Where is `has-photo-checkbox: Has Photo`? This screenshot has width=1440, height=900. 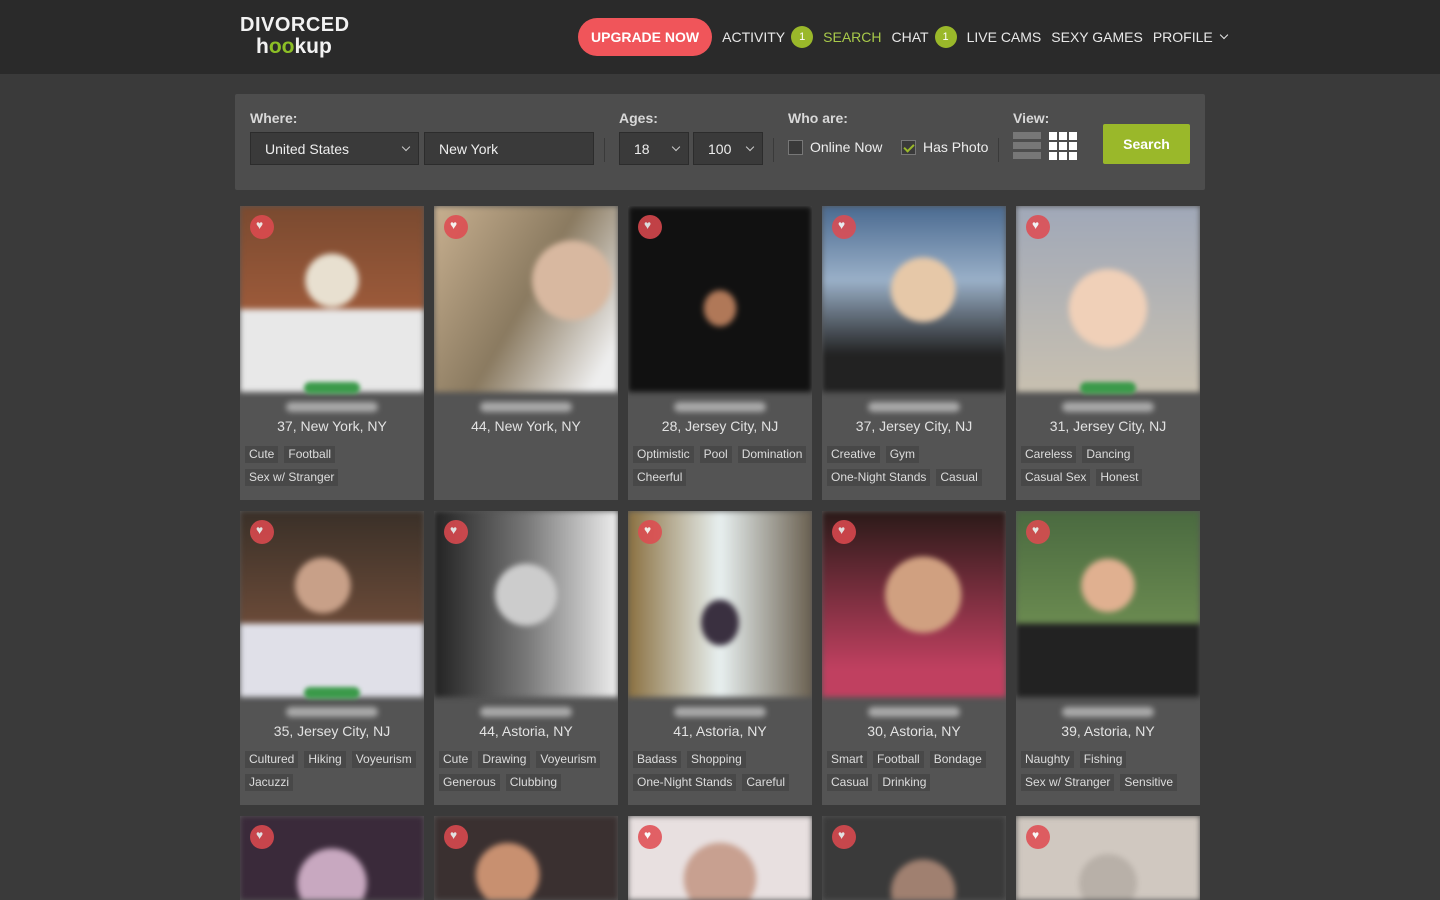
has-photo-checkbox: Has Photo is located at coordinates (944, 147).